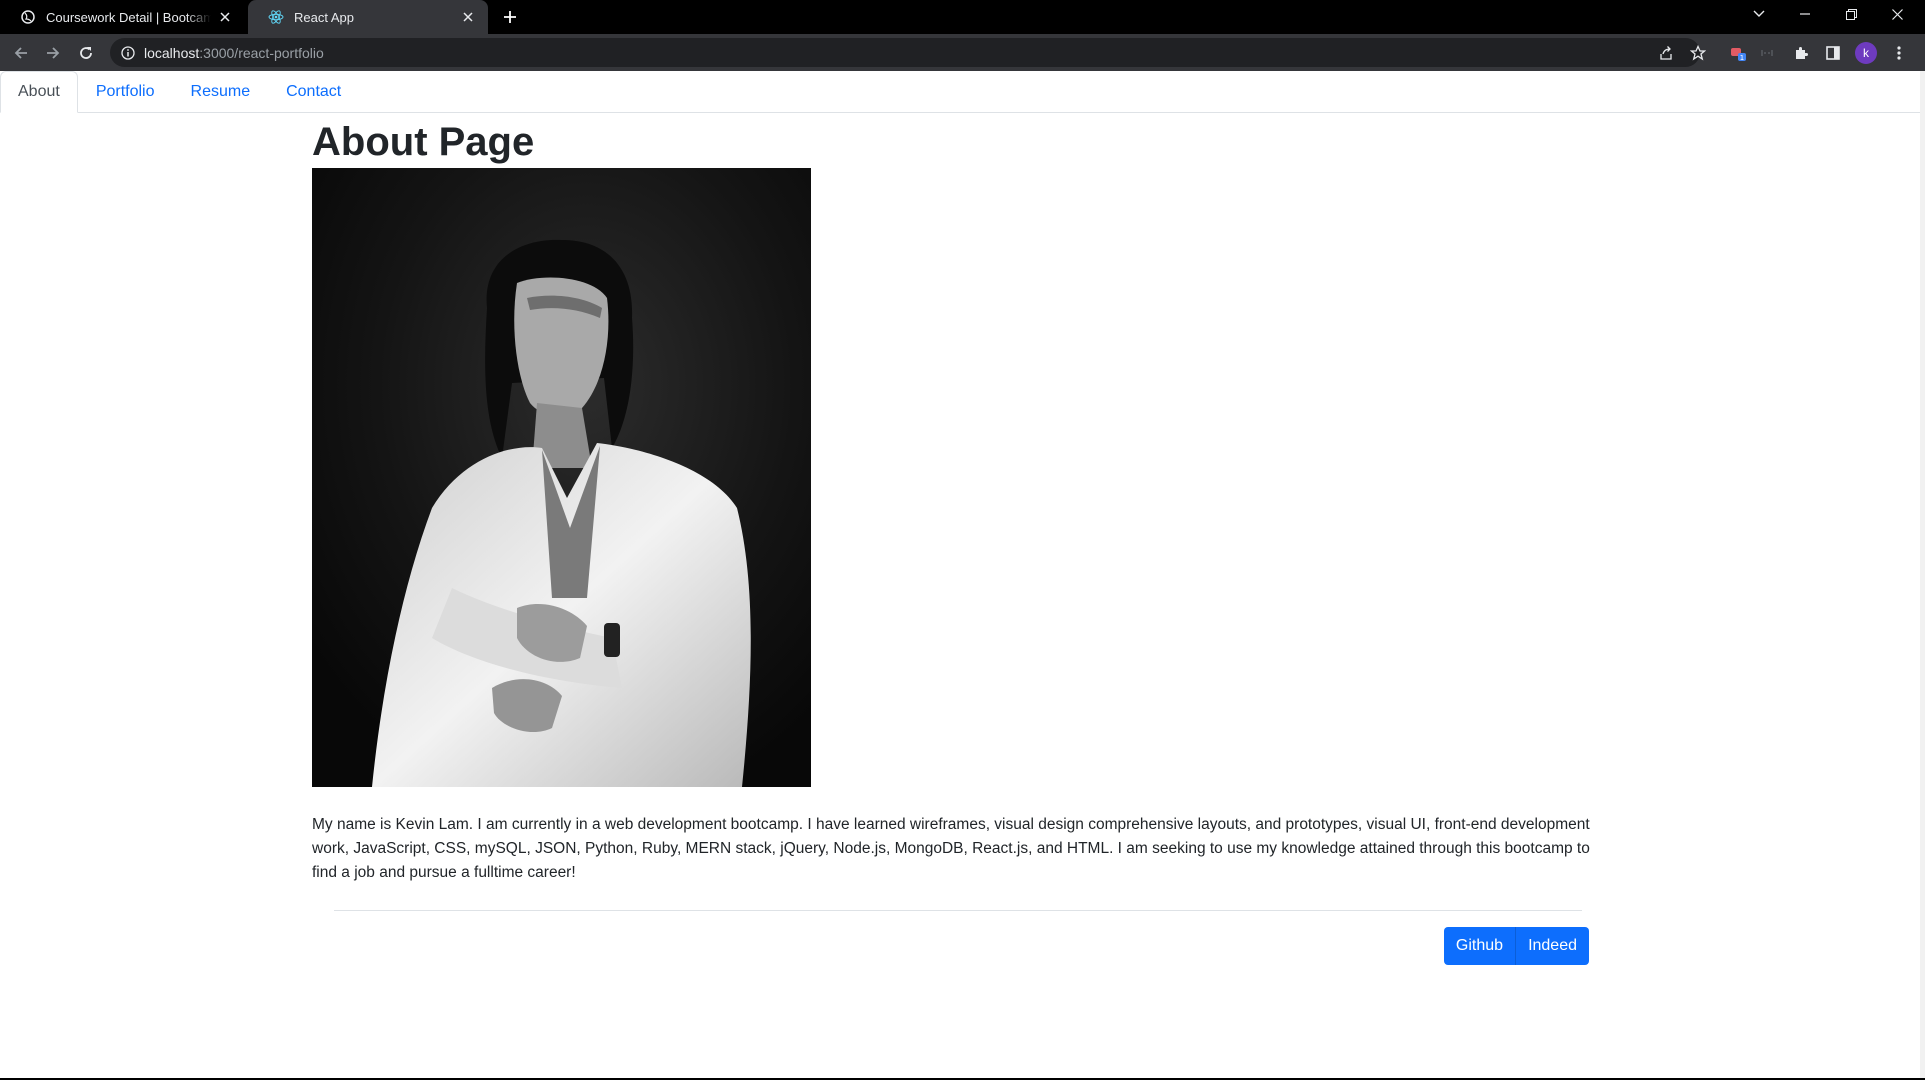 This screenshot has height=1080, width=1925. I want to click on page-title: About Page, so click(423, 142).